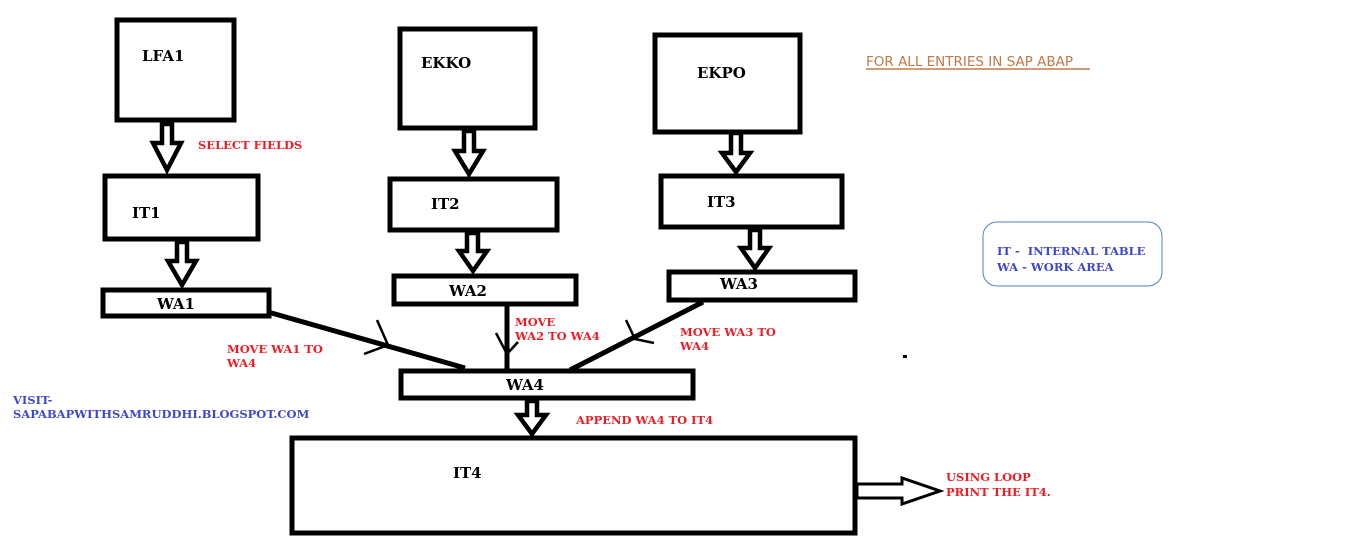  I want to click on internal-table-label-it4: IT4, so click(467, 473).